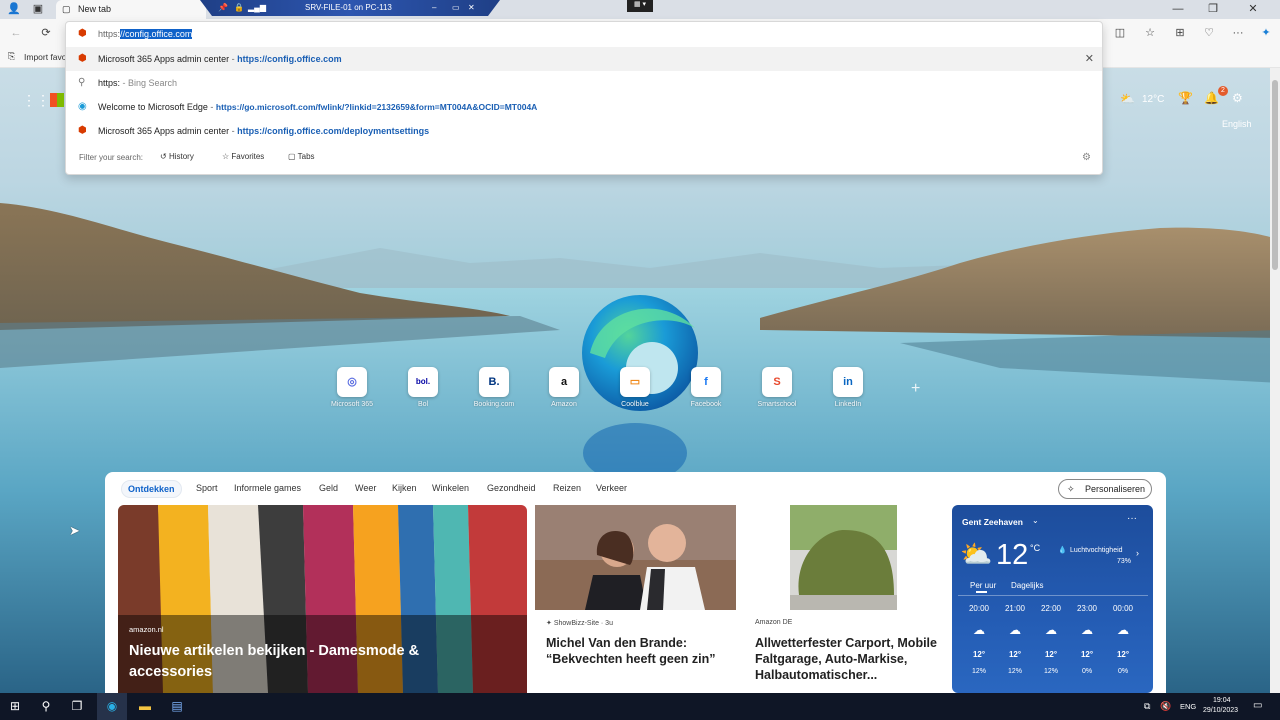  What do you see at coordinates (635, 382) in the screenshot?
I see `quick-link-tile: ▭` at bounding box center [635, 382].